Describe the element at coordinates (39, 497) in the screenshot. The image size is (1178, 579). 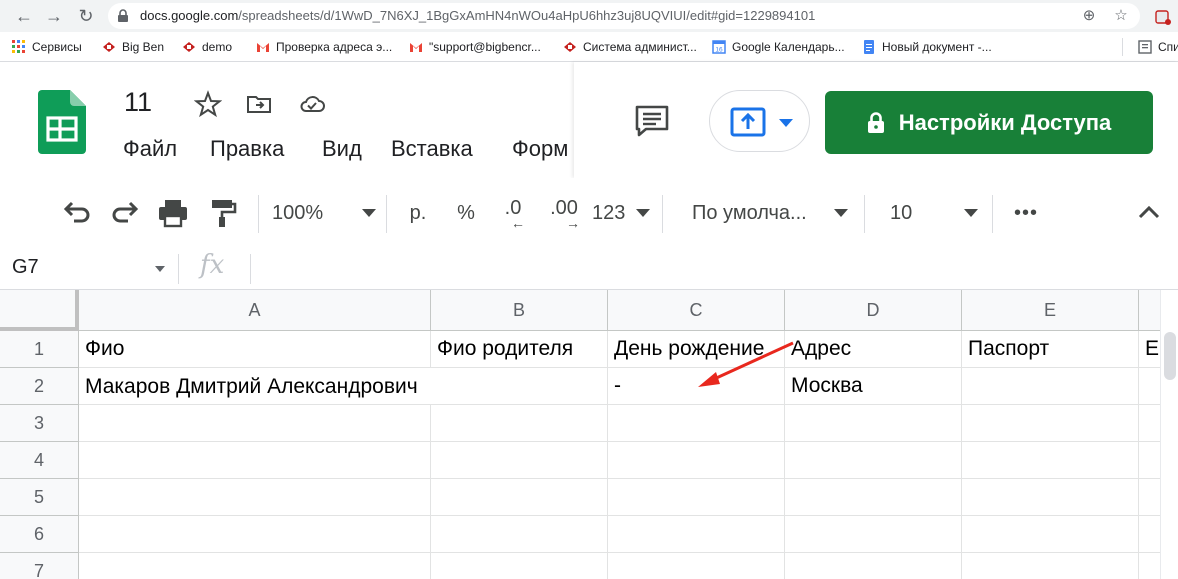
I see `row-header-5: 5` at that location.